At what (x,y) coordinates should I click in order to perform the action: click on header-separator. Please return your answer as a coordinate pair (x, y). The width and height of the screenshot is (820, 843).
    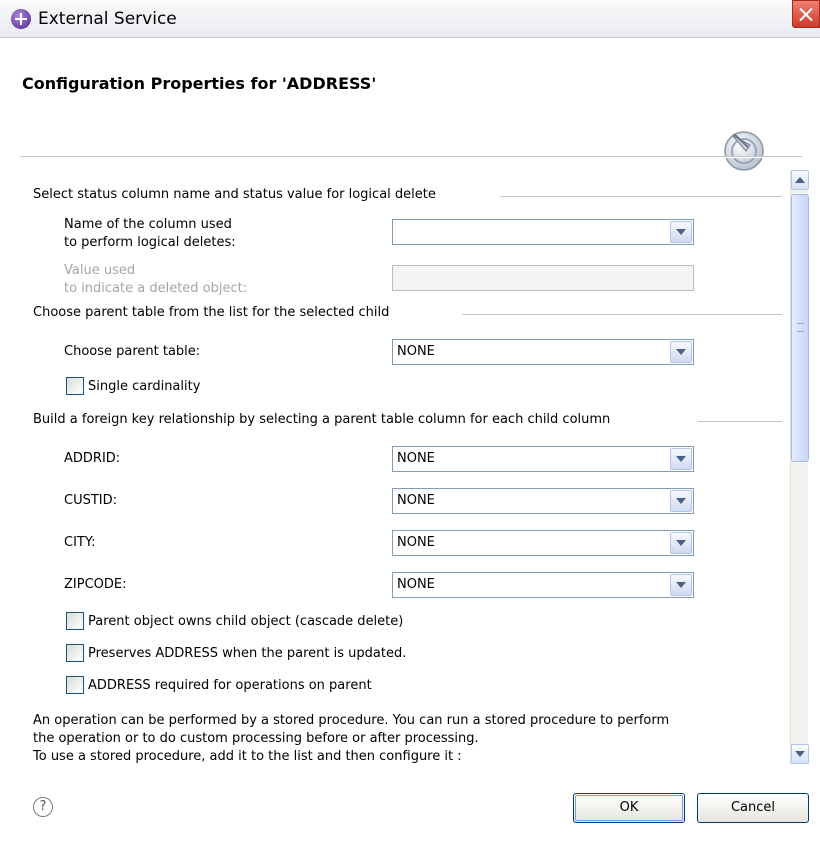
    Looking at the image, I should click on (411, 157).